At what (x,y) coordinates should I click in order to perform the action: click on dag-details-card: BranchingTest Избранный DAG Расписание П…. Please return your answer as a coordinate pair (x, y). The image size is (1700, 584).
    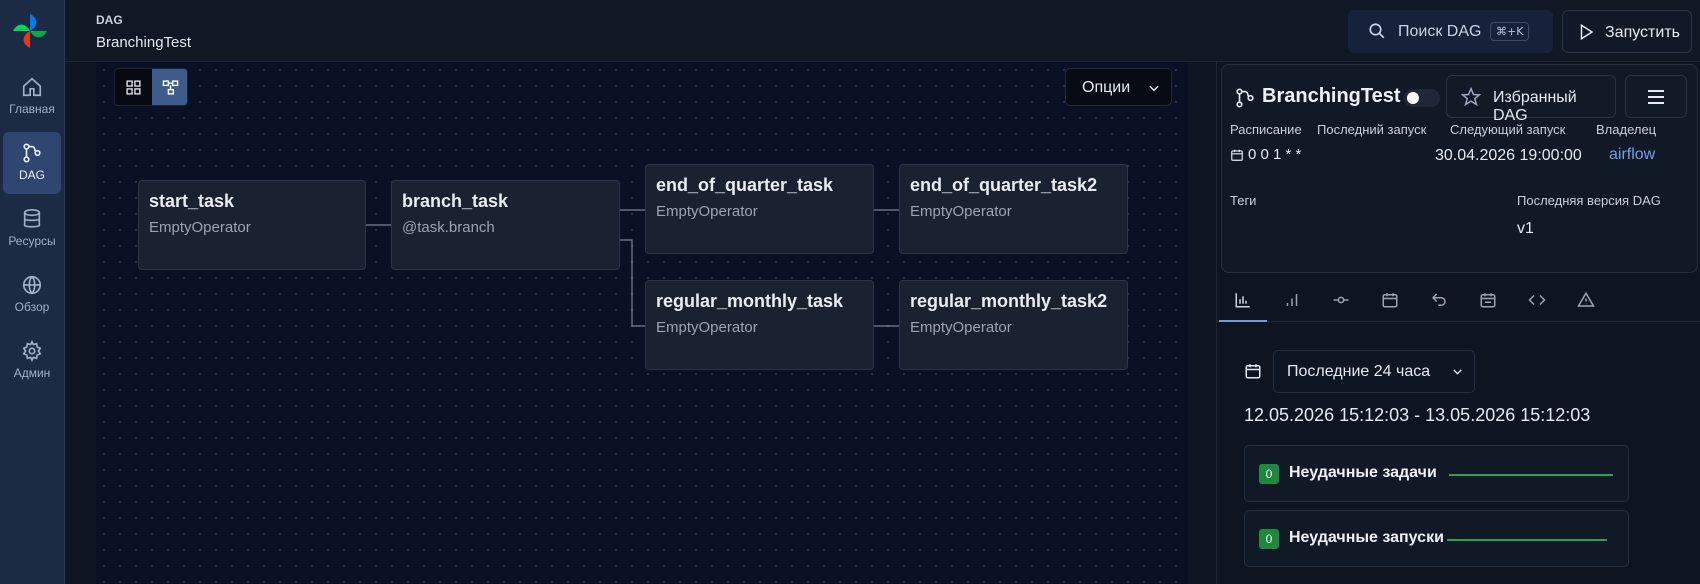
    Looking at the image, I should click on (1459, 168).